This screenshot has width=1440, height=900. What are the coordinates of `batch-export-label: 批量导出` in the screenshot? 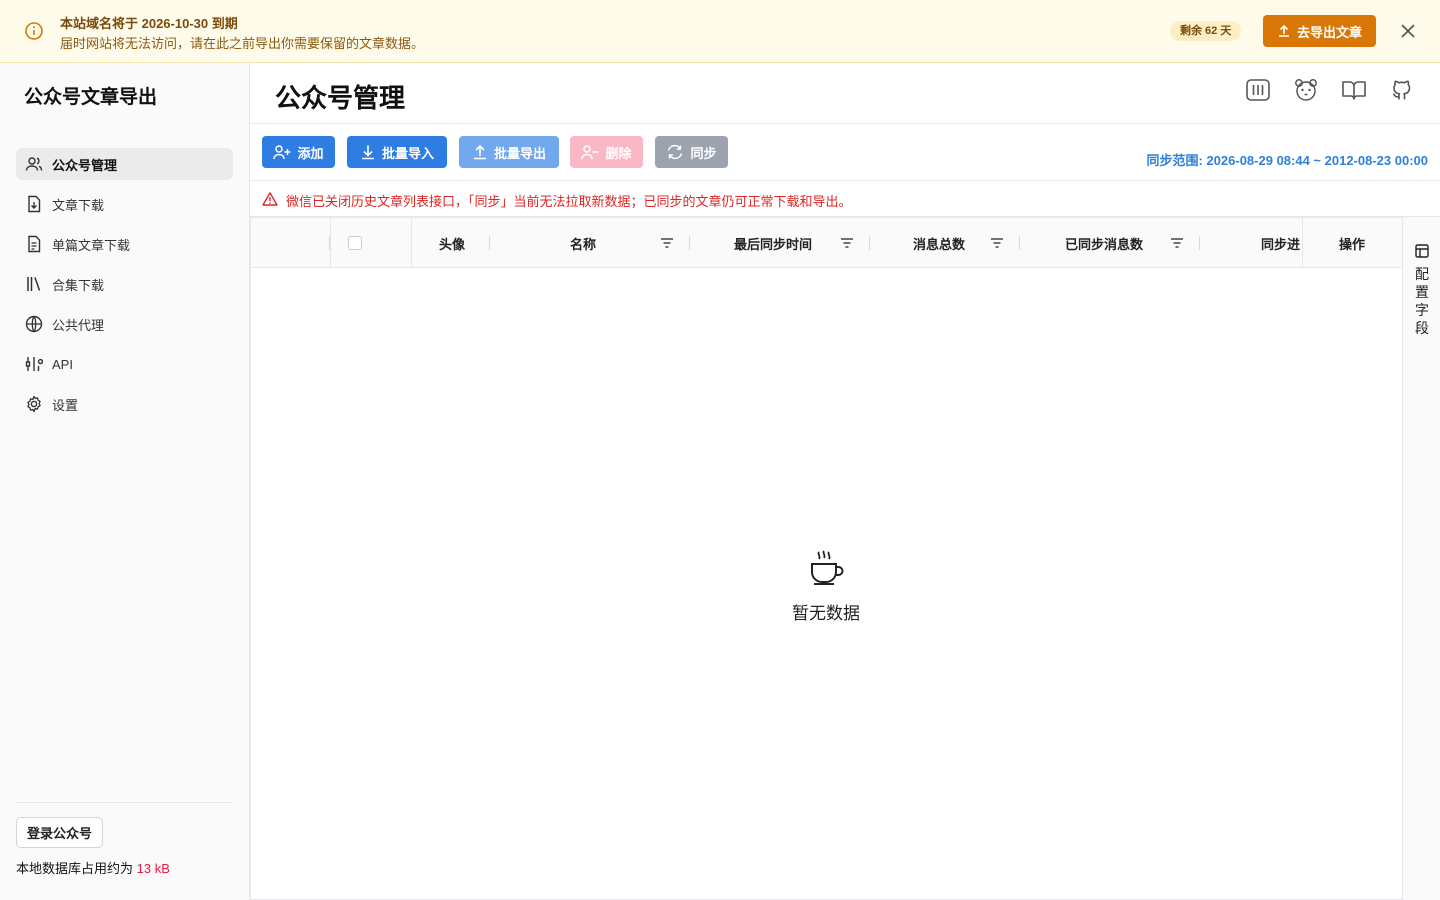 It's located at (519, 153).